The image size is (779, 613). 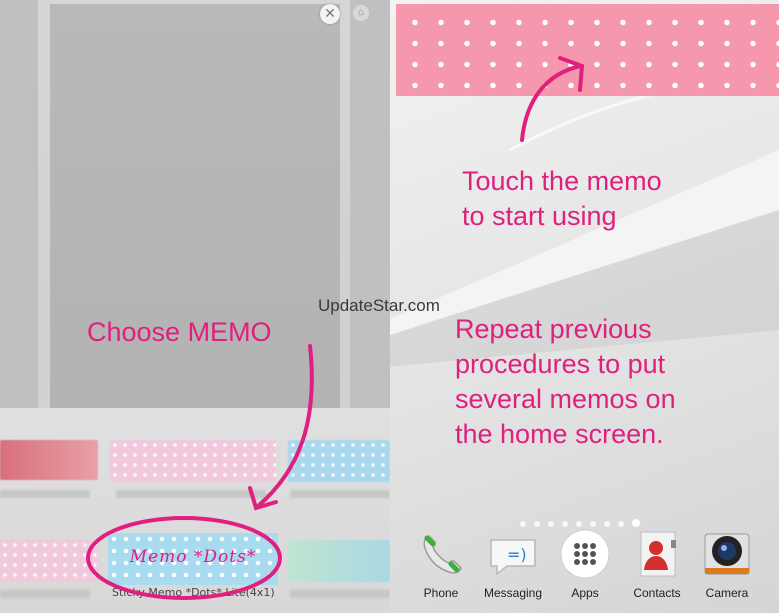 What do you see at coordinates (559, 434) in the screenshot?
I see `annotation-repeat-line4: the home screen.` at bounding box center [559, 434].